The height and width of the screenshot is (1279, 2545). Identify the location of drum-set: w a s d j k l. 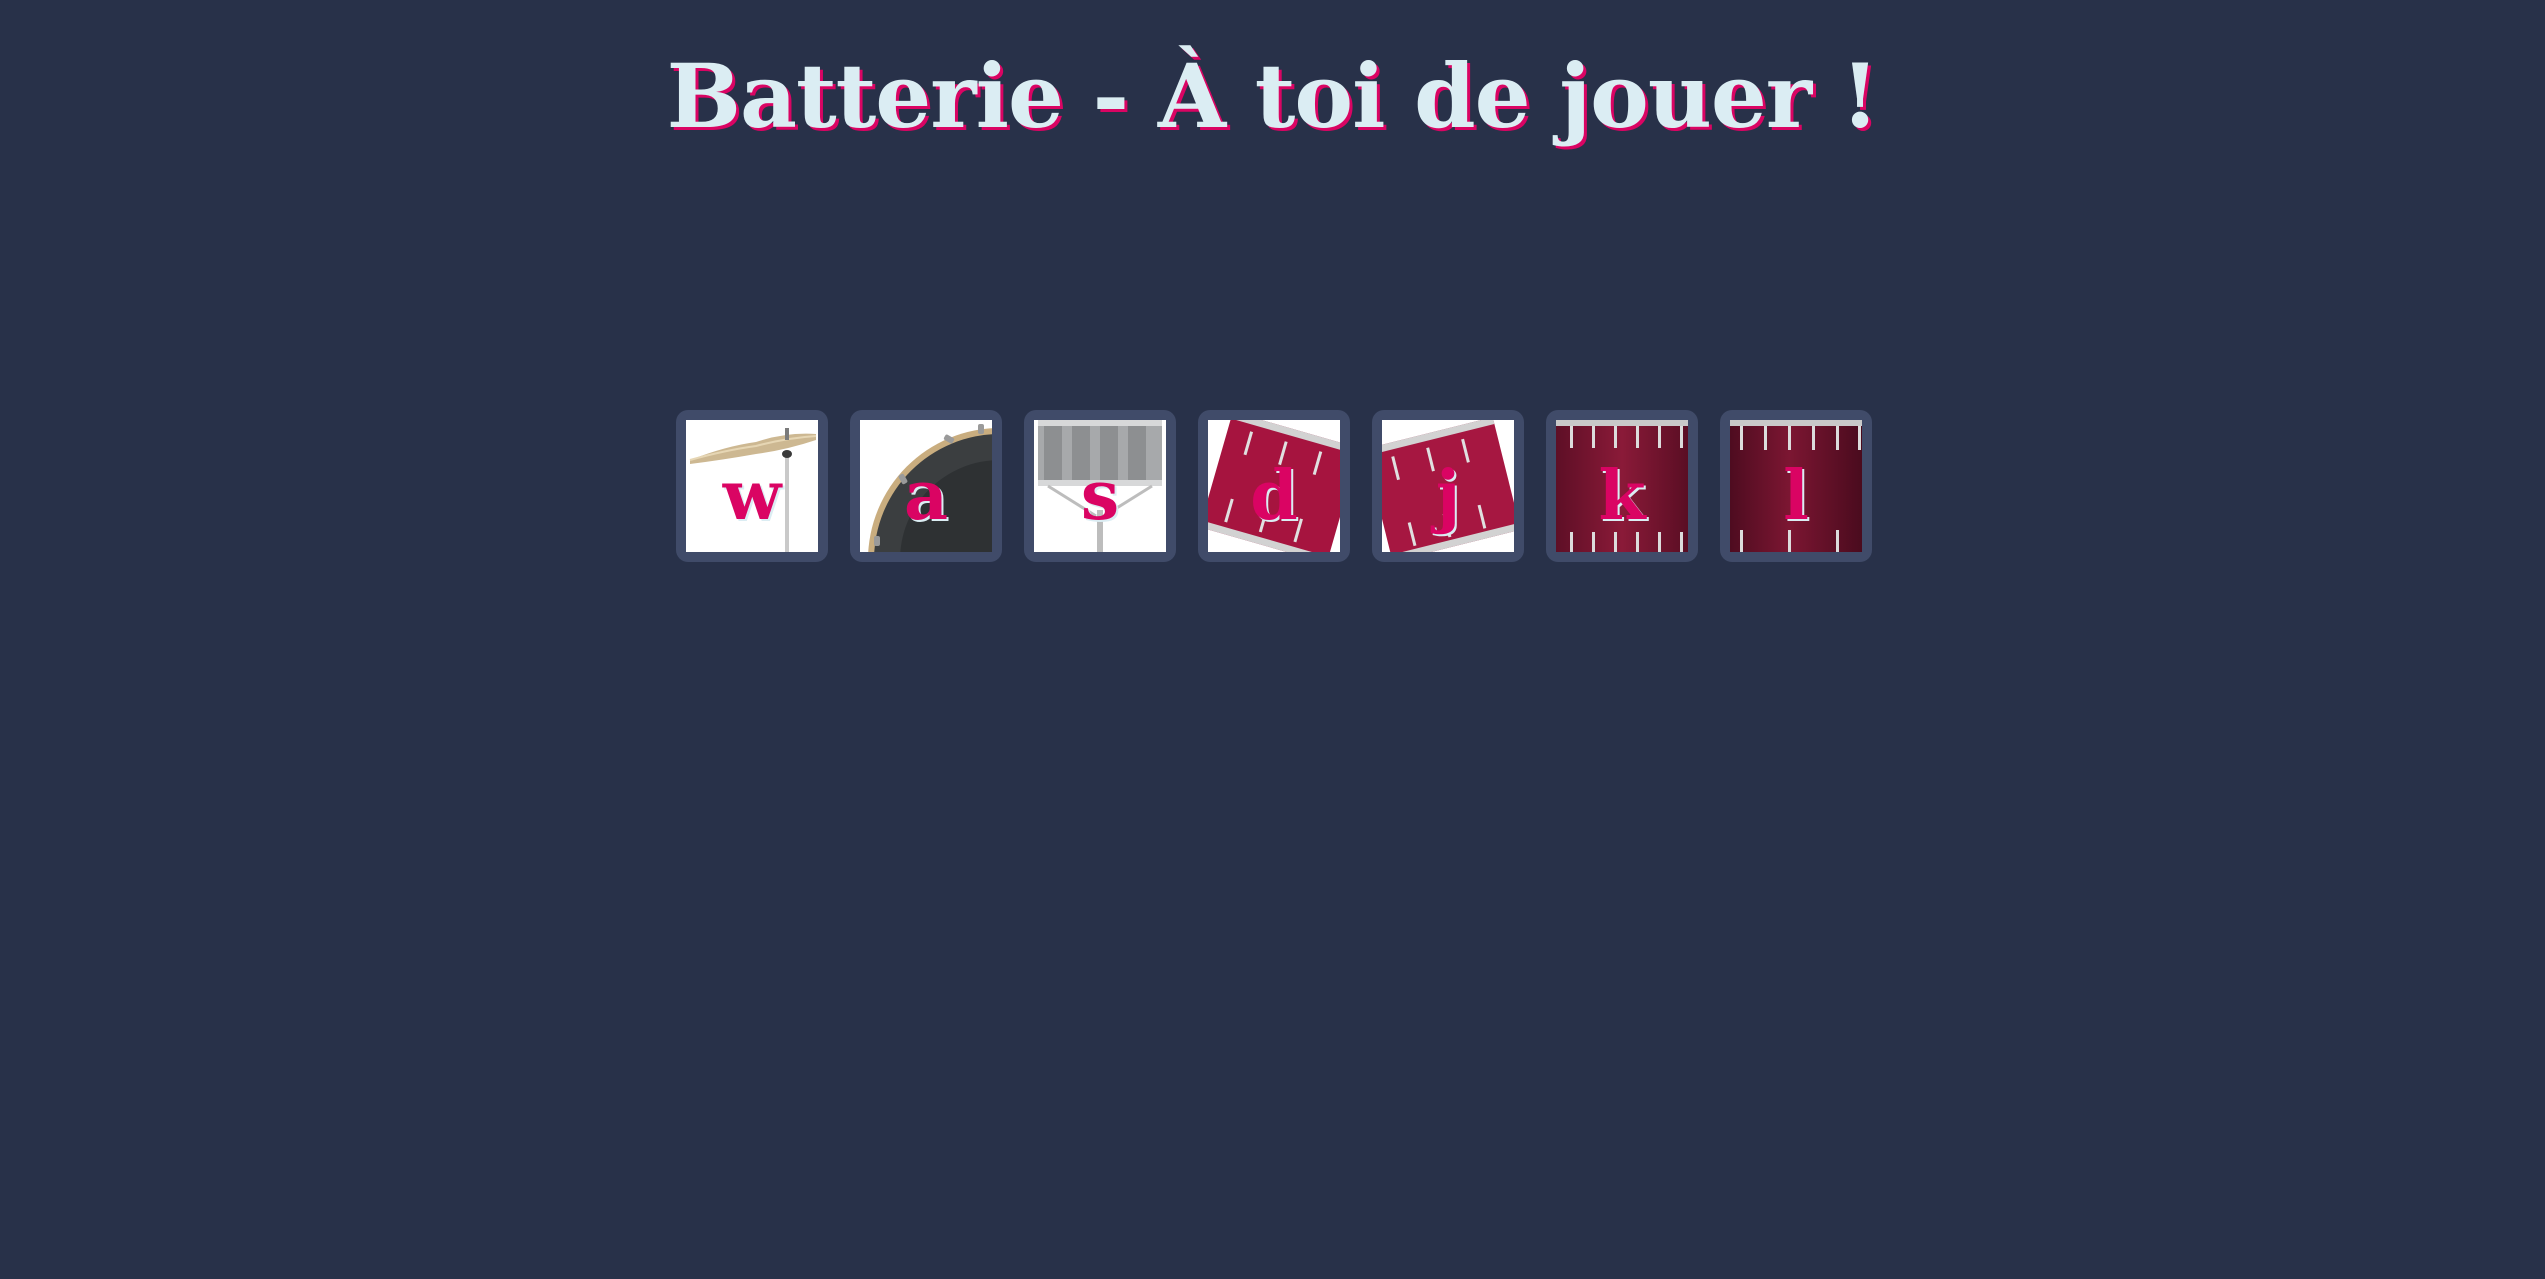
(1274, 486).